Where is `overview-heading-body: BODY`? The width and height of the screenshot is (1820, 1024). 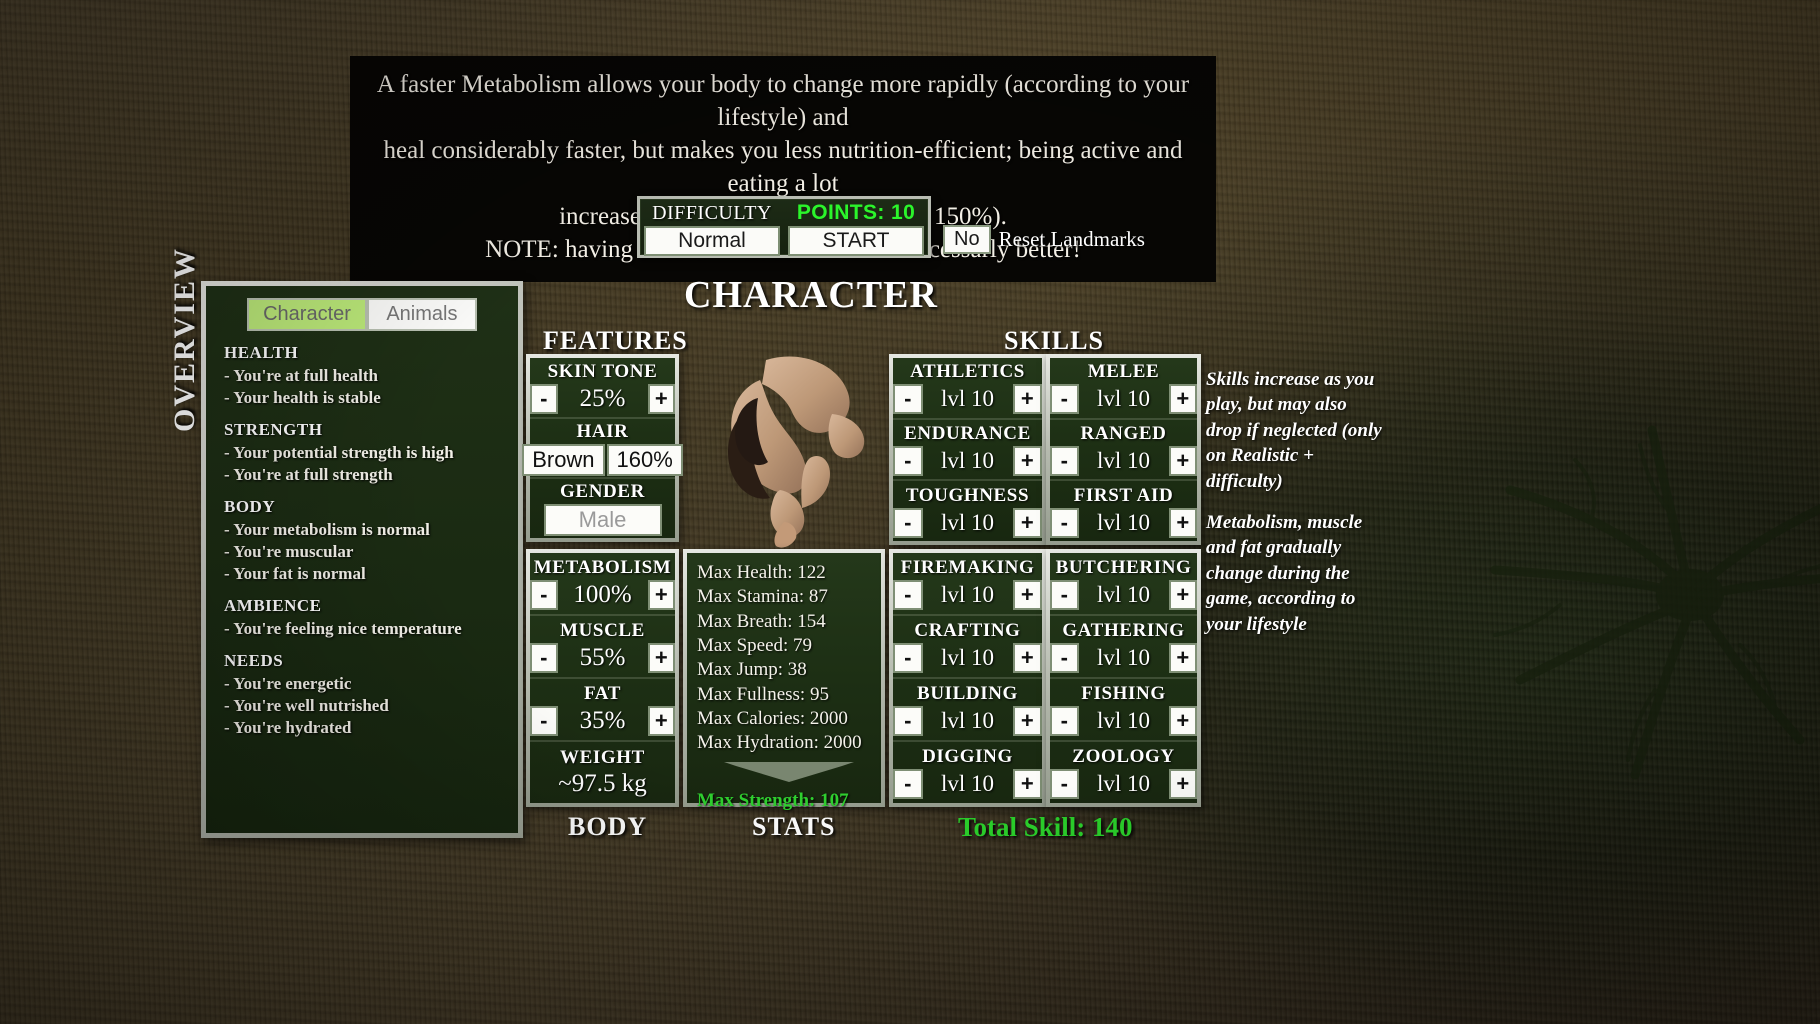 overview-heading-body: BODY is located at coordinates (250, 506).